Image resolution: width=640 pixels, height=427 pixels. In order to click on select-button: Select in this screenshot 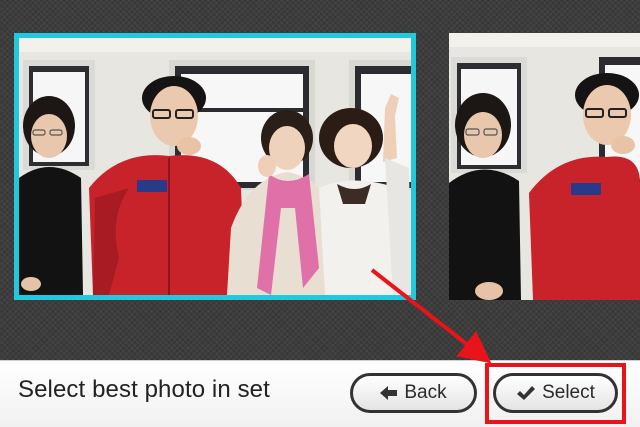, I will do `click(555, 393)`.